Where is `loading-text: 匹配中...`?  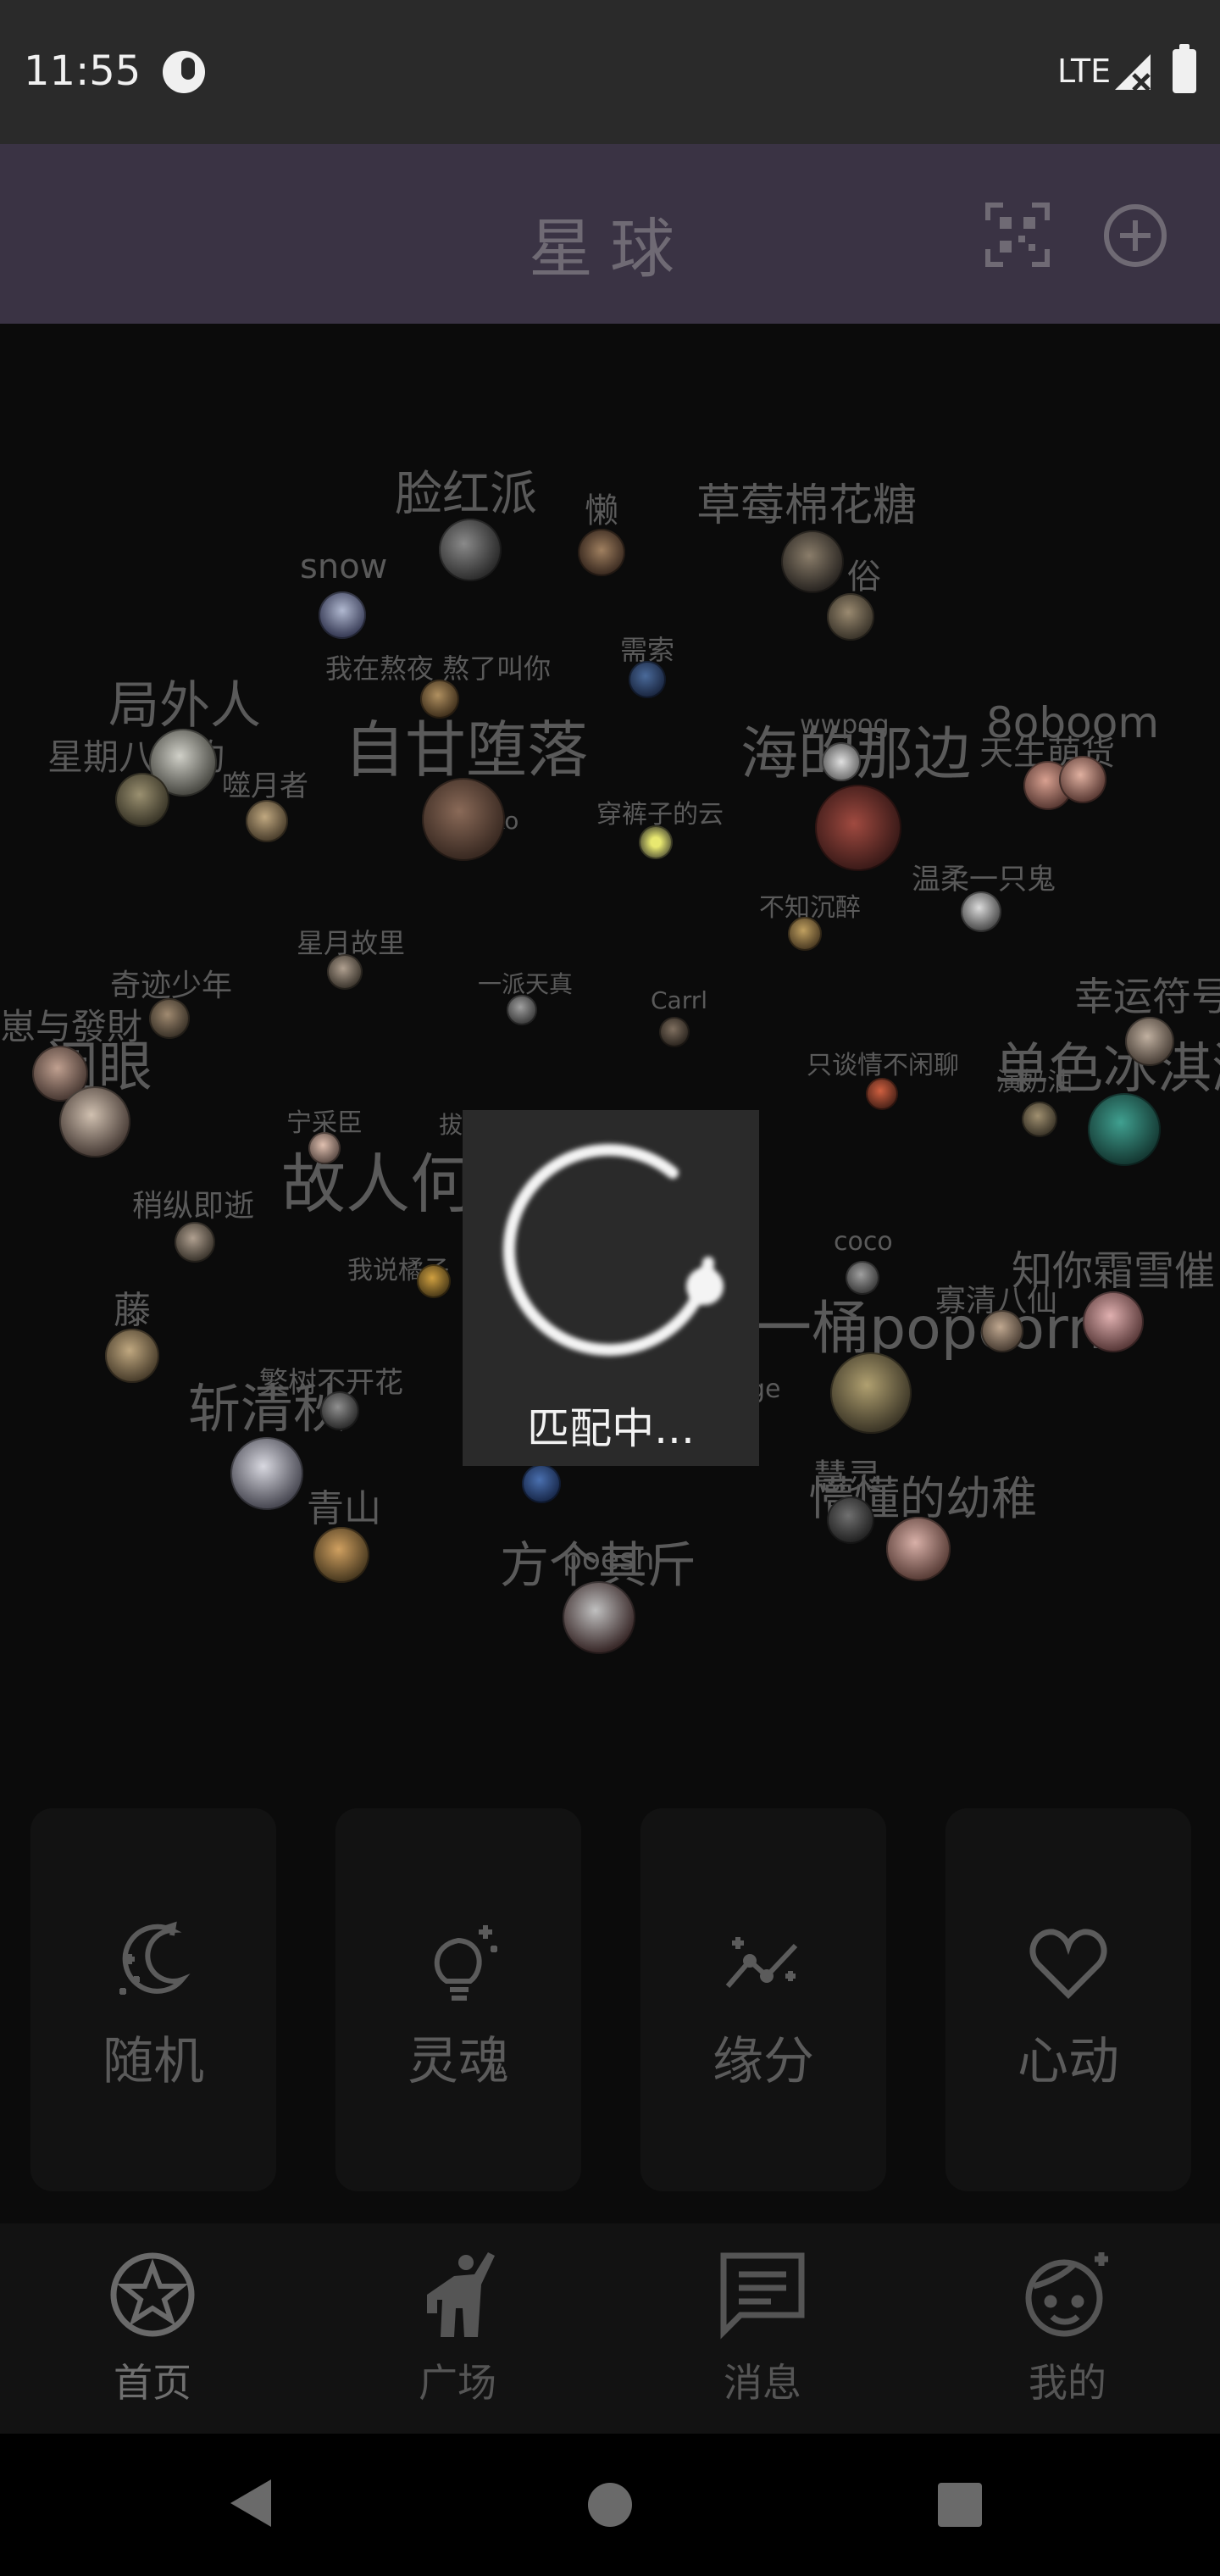 loading-text: 匹配中... is located at coordinates (611, 1428).